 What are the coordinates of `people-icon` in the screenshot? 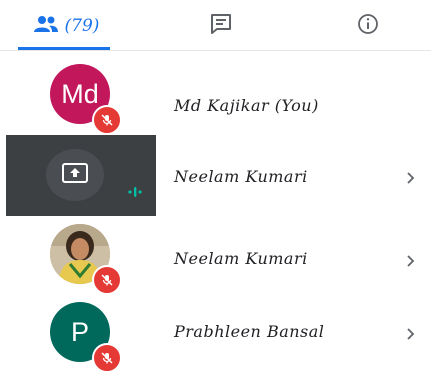 It's located at (46, 26).